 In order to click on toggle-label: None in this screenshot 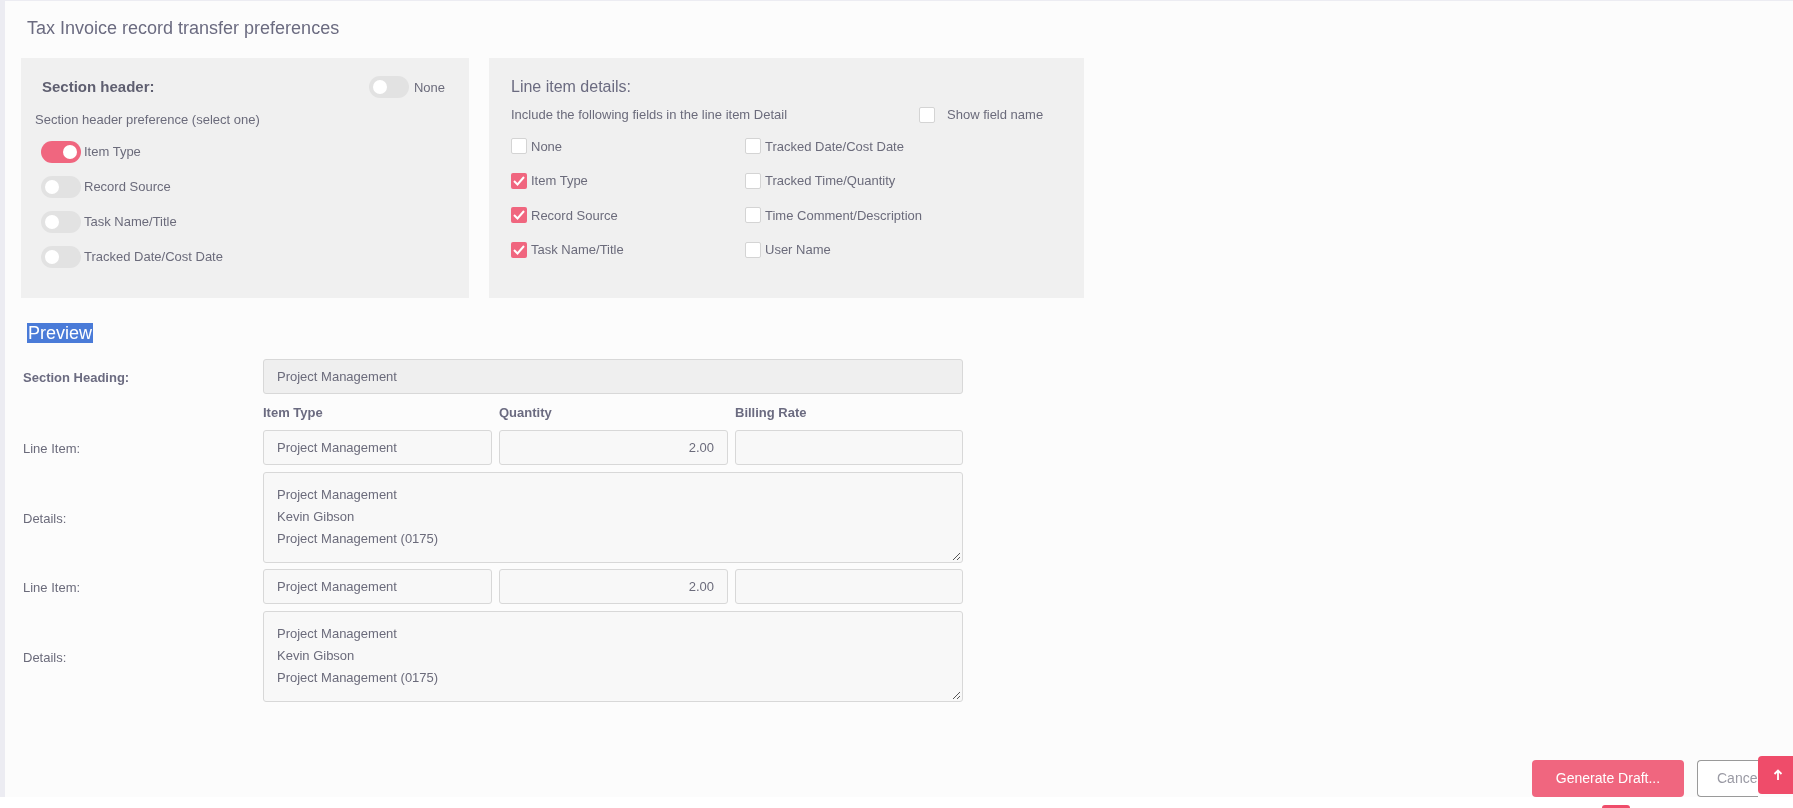, I will do `click(429, 87)`.